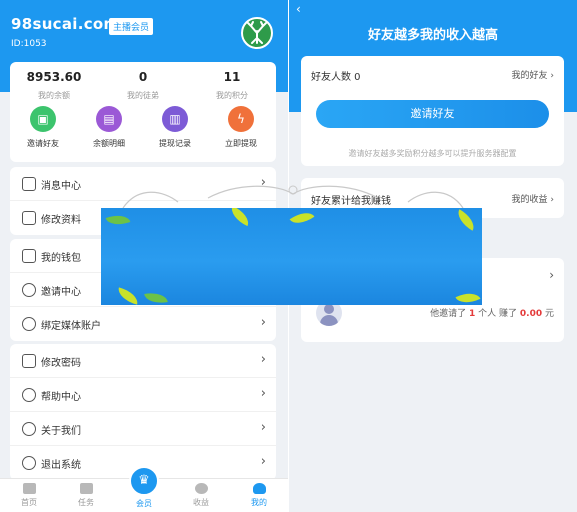 Image resolution: width=577 pixels, height=512 pixels. I want to click on tab-earnings: 收益, so click(201, 495).